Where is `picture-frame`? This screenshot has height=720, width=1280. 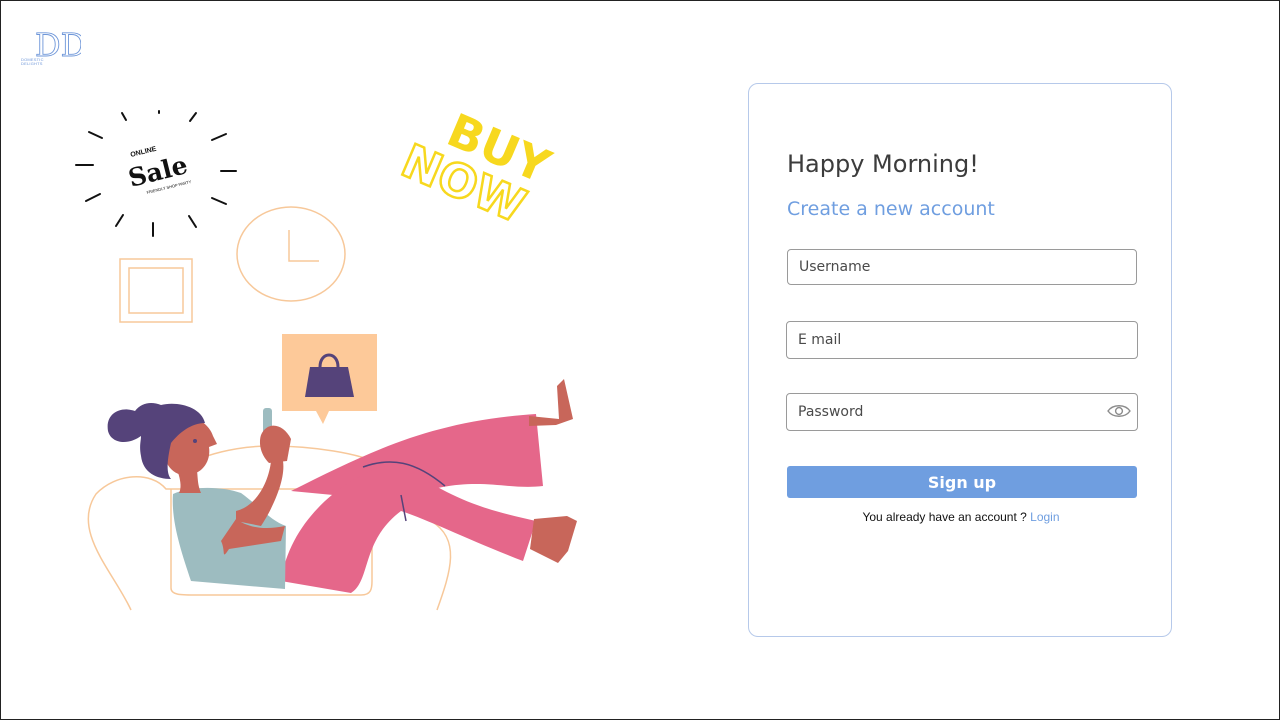
picture-frame is located at coordinates (156, 290).